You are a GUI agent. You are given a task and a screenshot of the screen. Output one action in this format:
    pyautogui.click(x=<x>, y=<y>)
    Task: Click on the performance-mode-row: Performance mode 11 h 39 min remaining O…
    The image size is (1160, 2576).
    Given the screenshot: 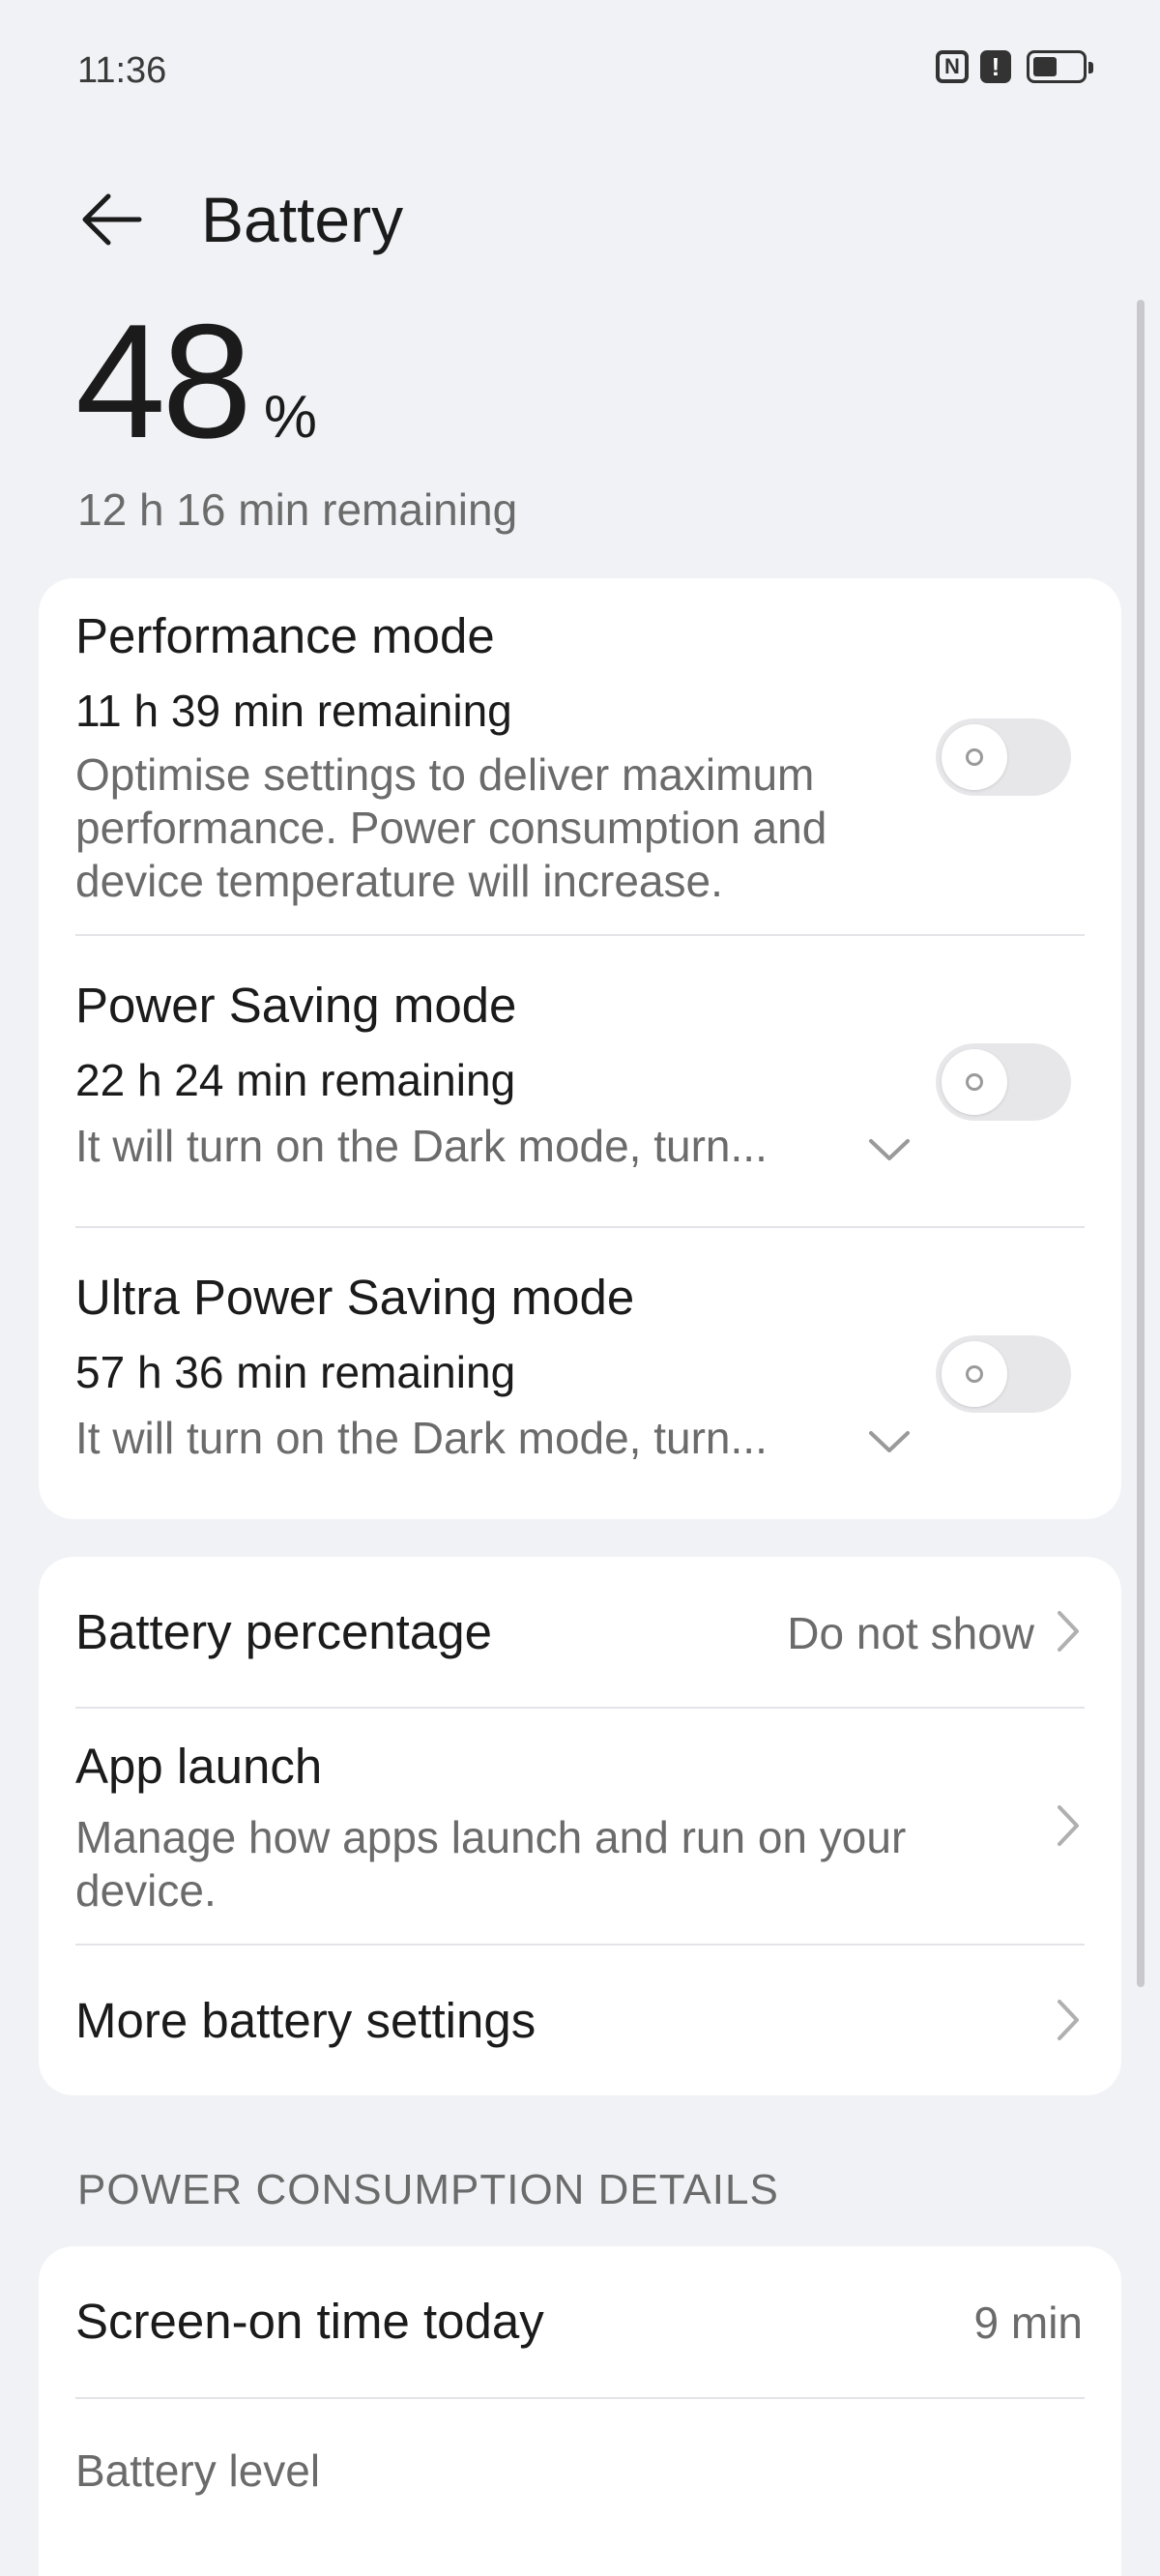 What is the action you would take?
    pyautogui.click(x=580, y=757)
    